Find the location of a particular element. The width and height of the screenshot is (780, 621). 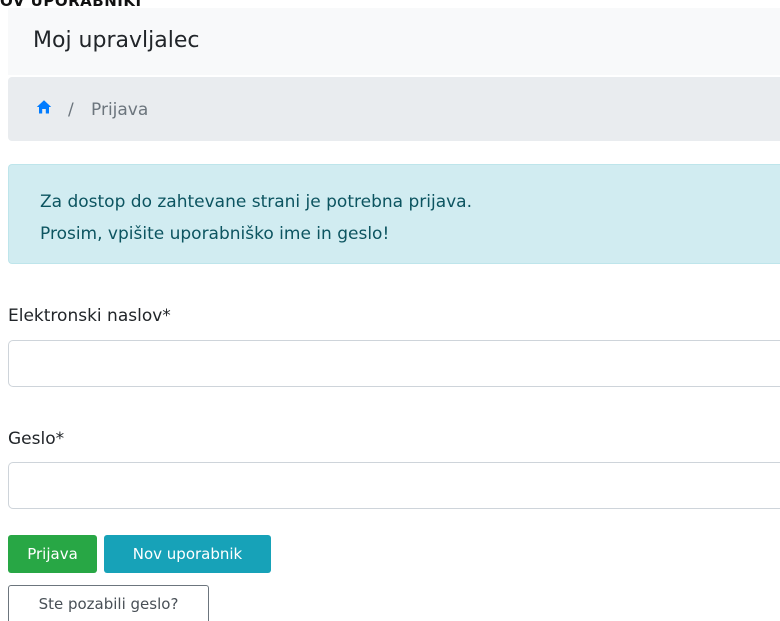

forgot-password-button: Ste pozabili geslo? is located at coordinates (108, 603).